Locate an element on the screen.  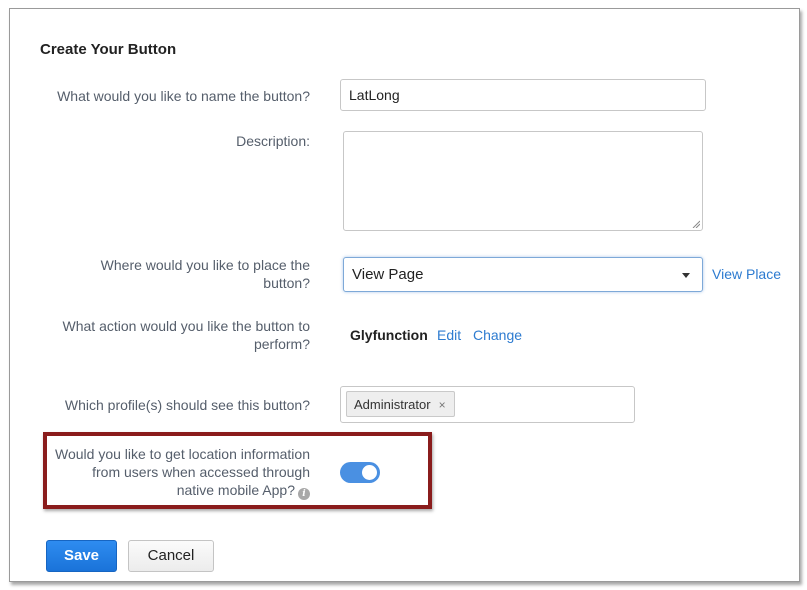
profile-chip: Administrator × is located at coordinates (400, 404).